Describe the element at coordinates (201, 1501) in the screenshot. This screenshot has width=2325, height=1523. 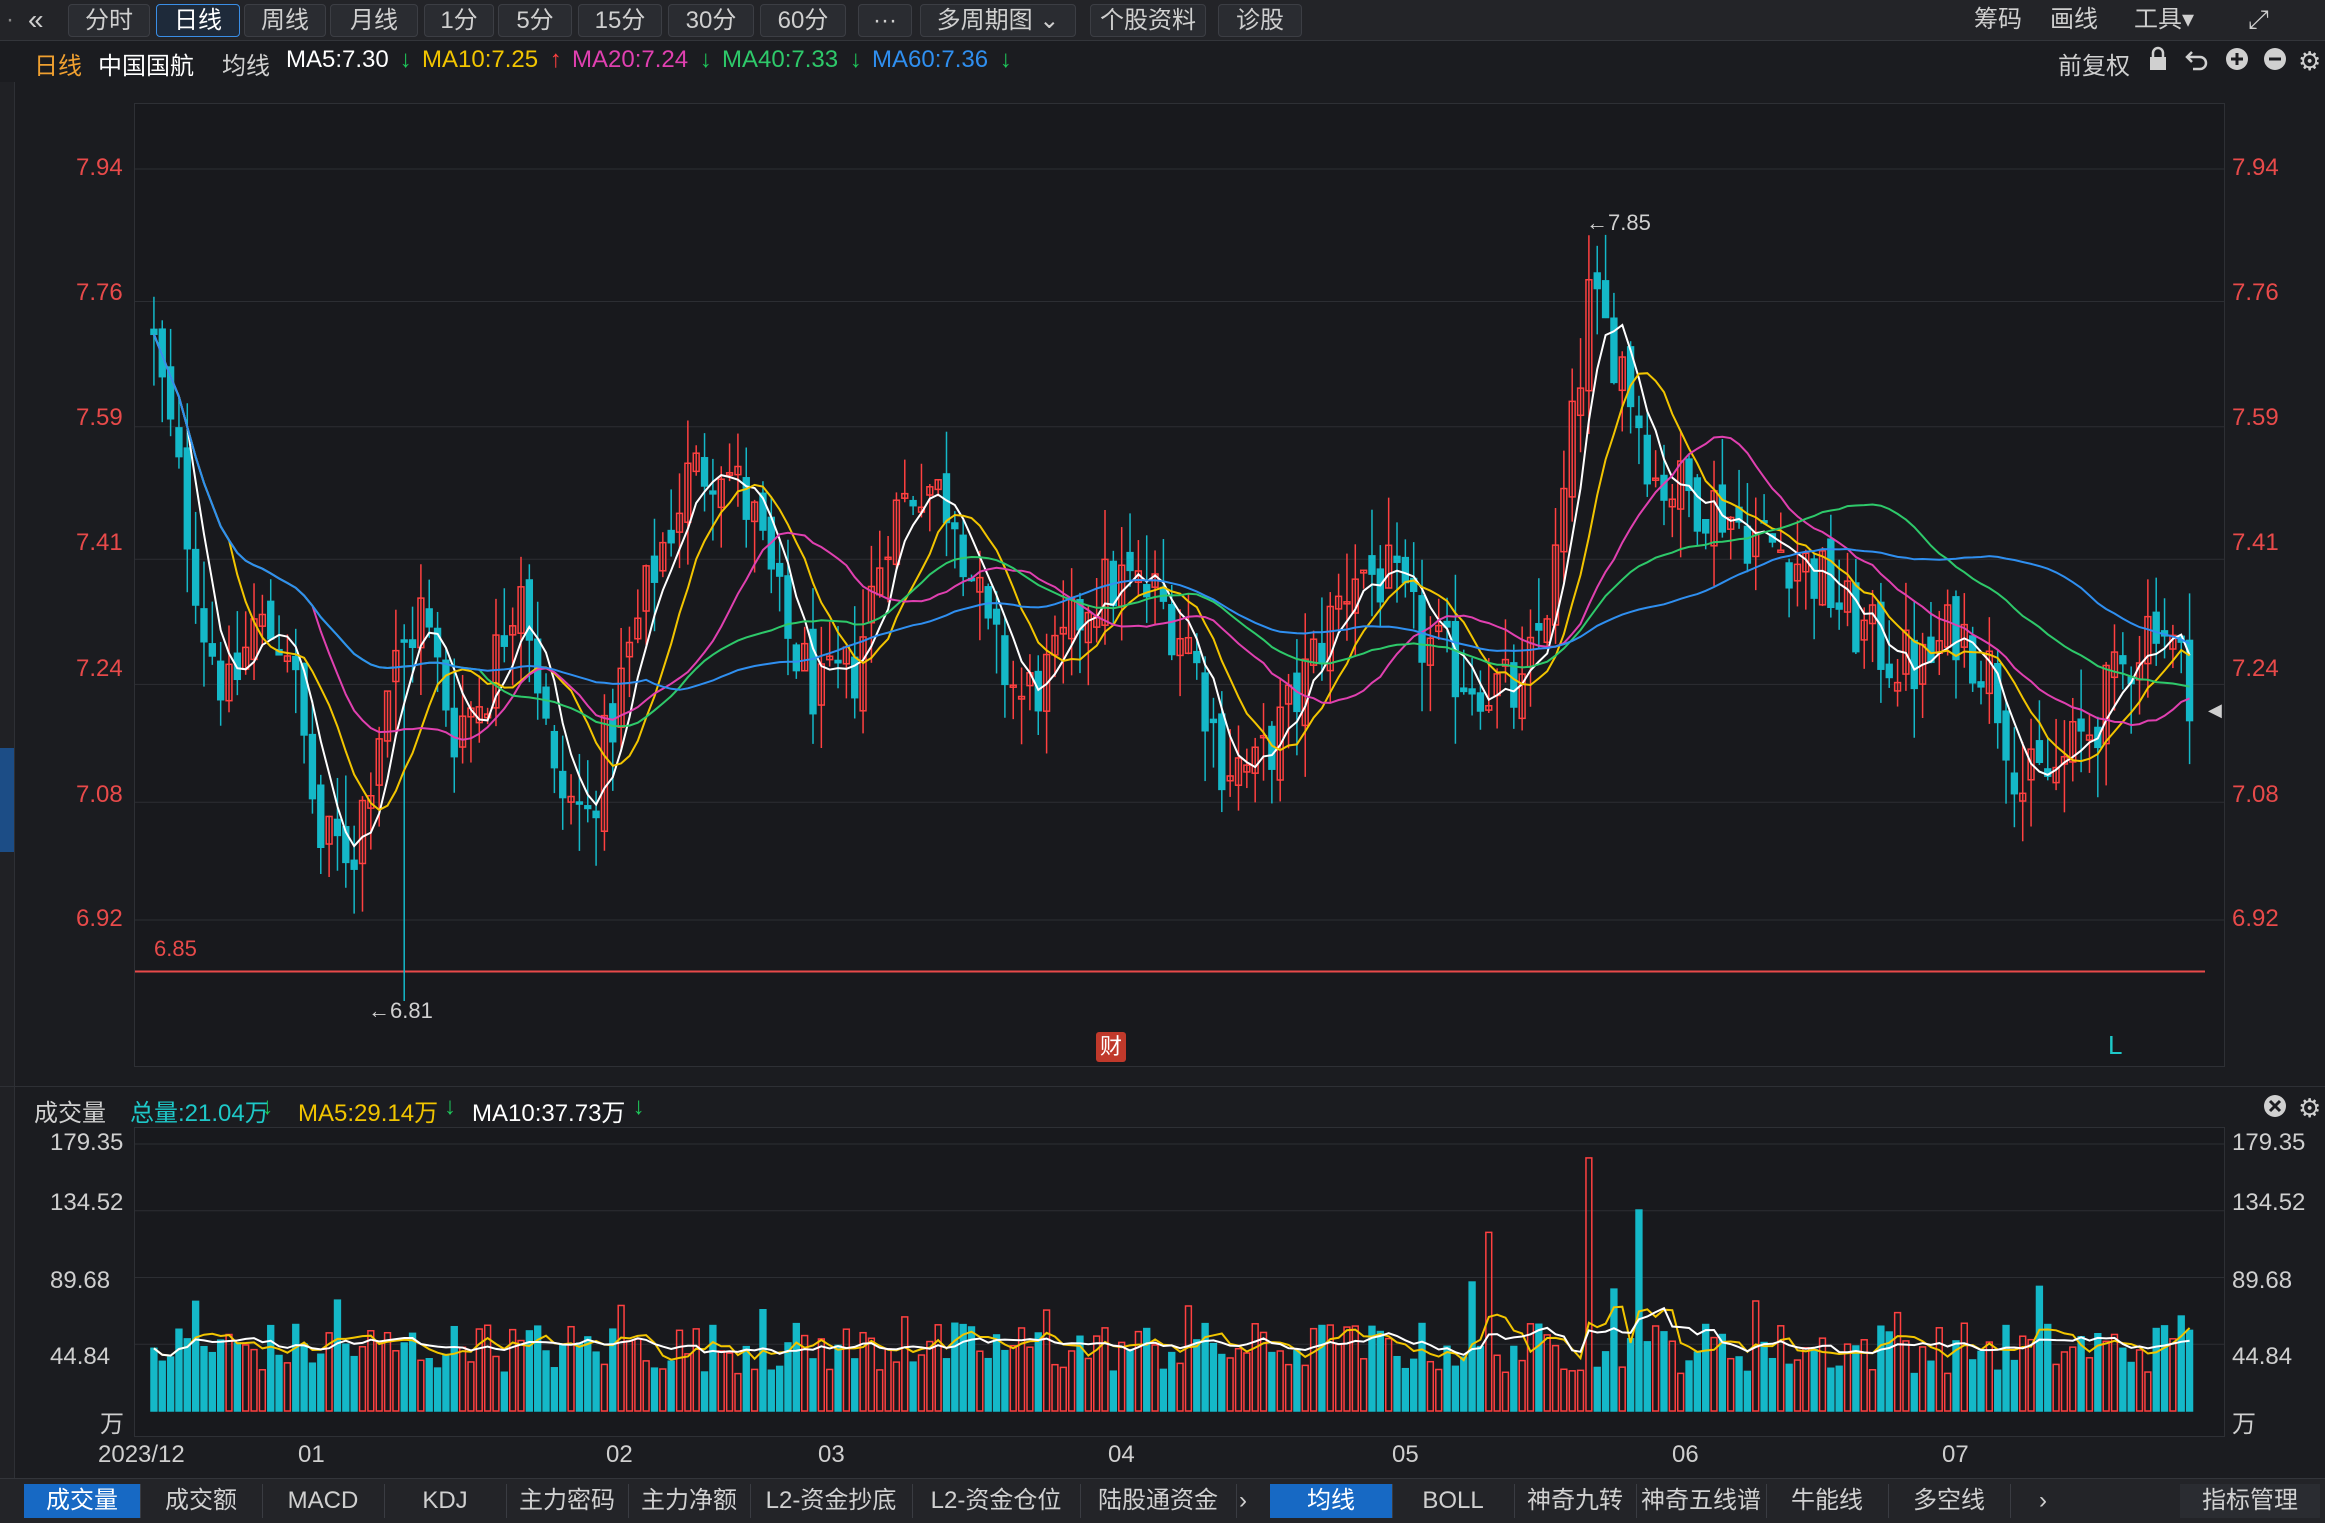
I see `indicator-tab-1: 成交额` at that location.